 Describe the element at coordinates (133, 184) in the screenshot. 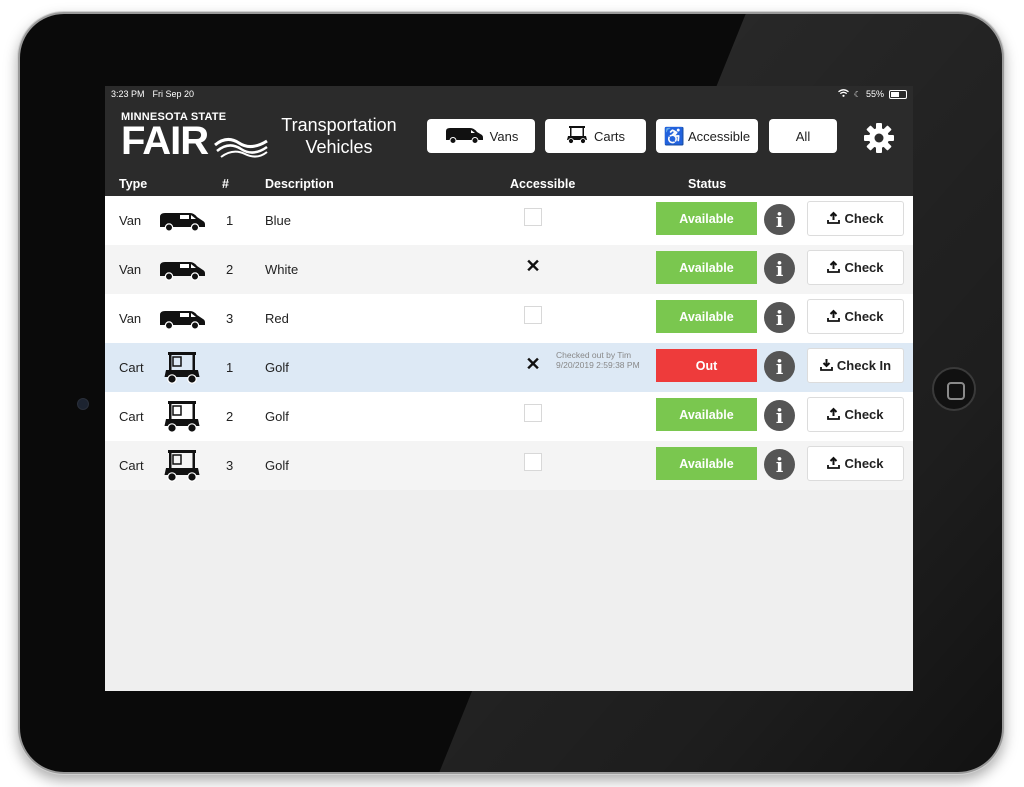

I see `column-header-type: Type` at that location.